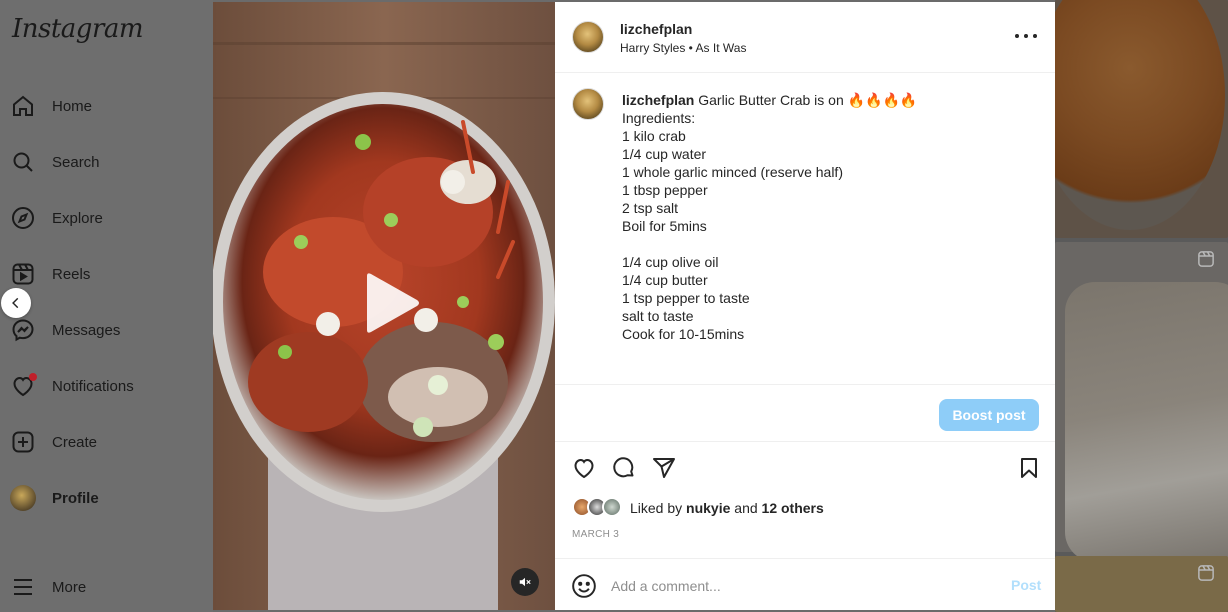 The image size is (1228, 612). Describe the element at coordinates (808, 100) in the screenshot. I see `caption-title: Garlic Butter Crab is on 🔥🔥🔥🔥` at that location.